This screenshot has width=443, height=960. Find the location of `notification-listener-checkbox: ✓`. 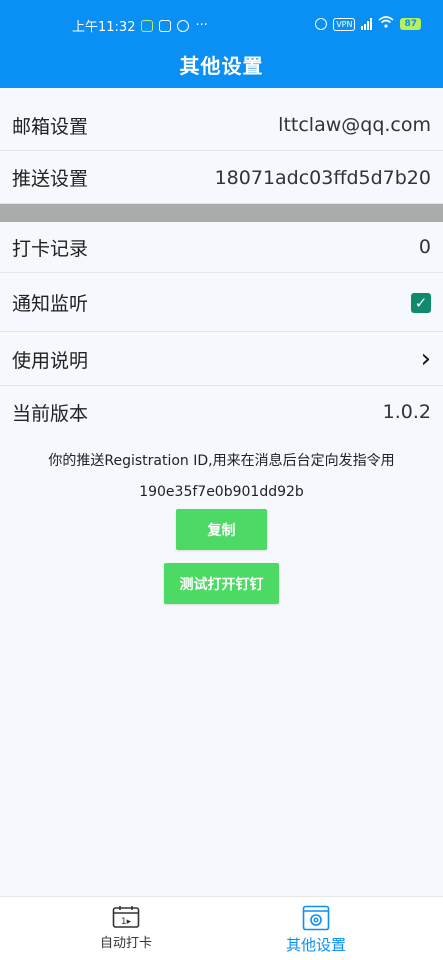

notification-listener-checkbox: ✓ is located at coordinates (421, 302).